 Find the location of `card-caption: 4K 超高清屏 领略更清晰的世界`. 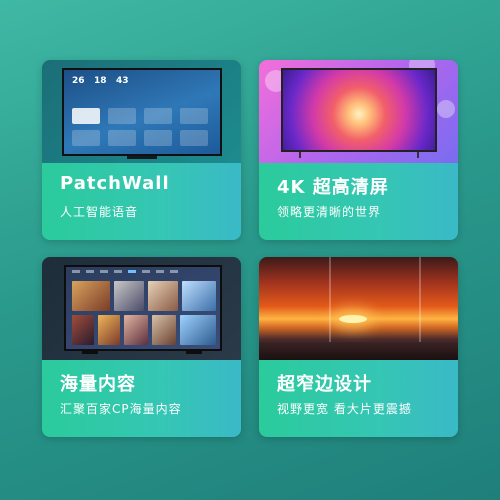

card-caption: 4K 超高清屏 领略更清晰的世界 is located at coordinates (358, 201).